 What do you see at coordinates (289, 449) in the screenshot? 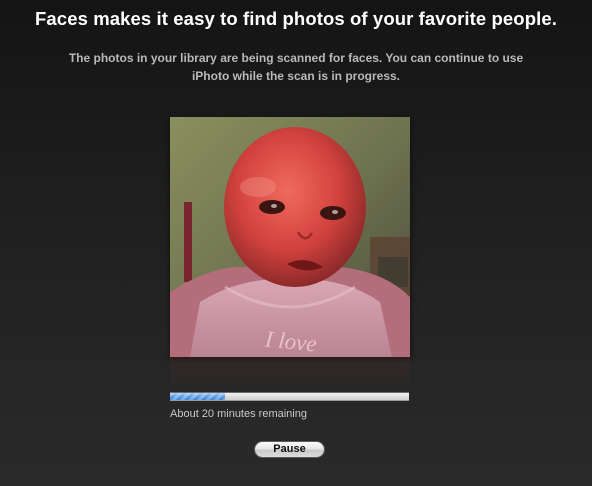
I see `pause-button: Pause` at bounding box center [289, 449].